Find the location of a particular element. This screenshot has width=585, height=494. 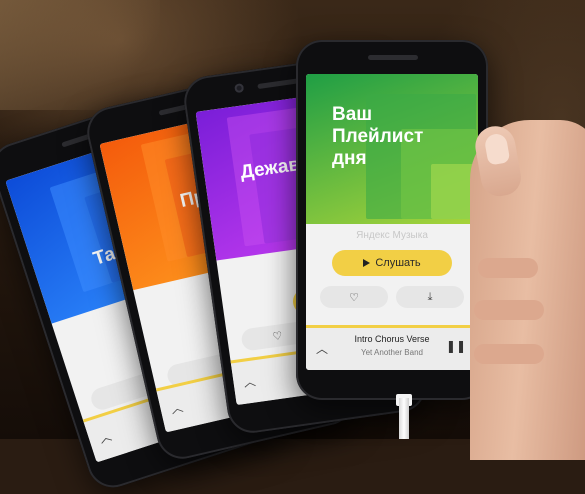

listen-button: Слушать is located at coordinates (392, 263).